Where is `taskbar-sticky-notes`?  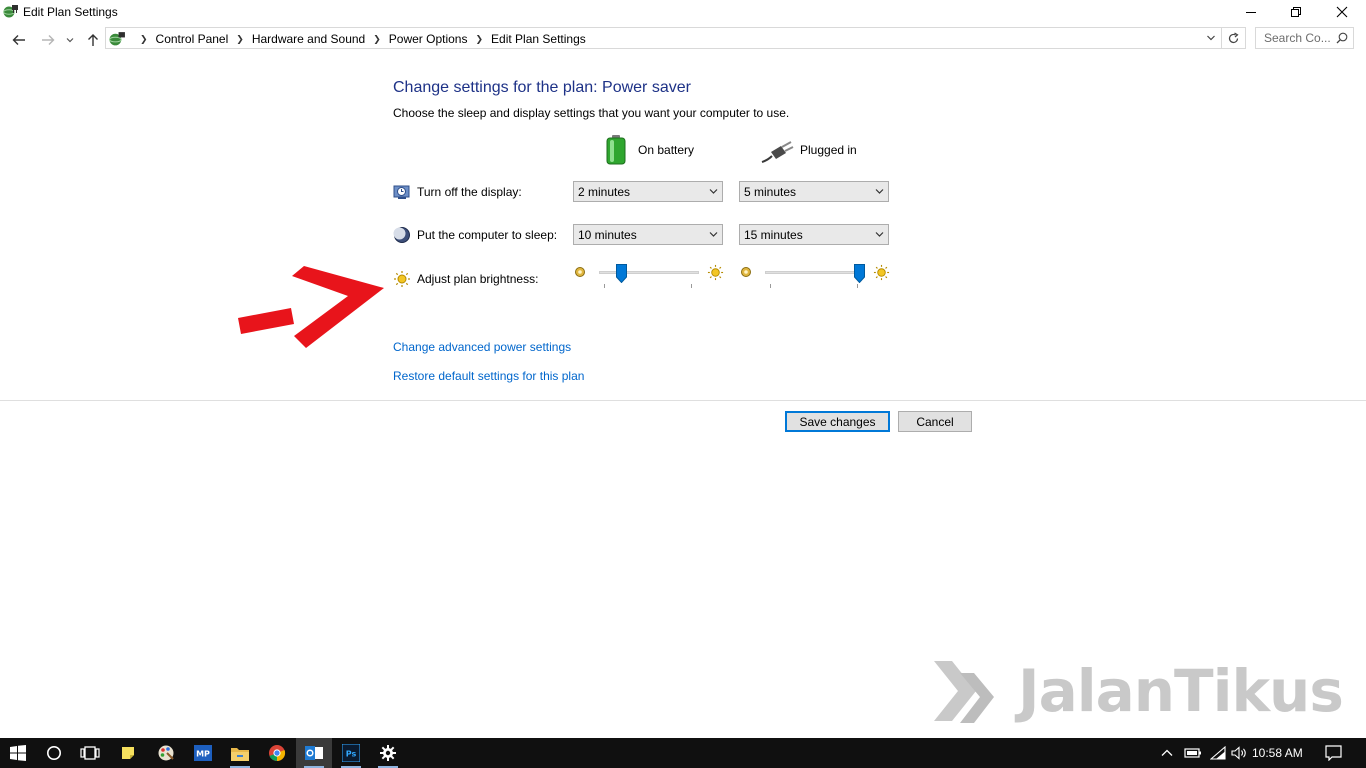
taskbar-sticky-notes is located at coordinates (128, 753).